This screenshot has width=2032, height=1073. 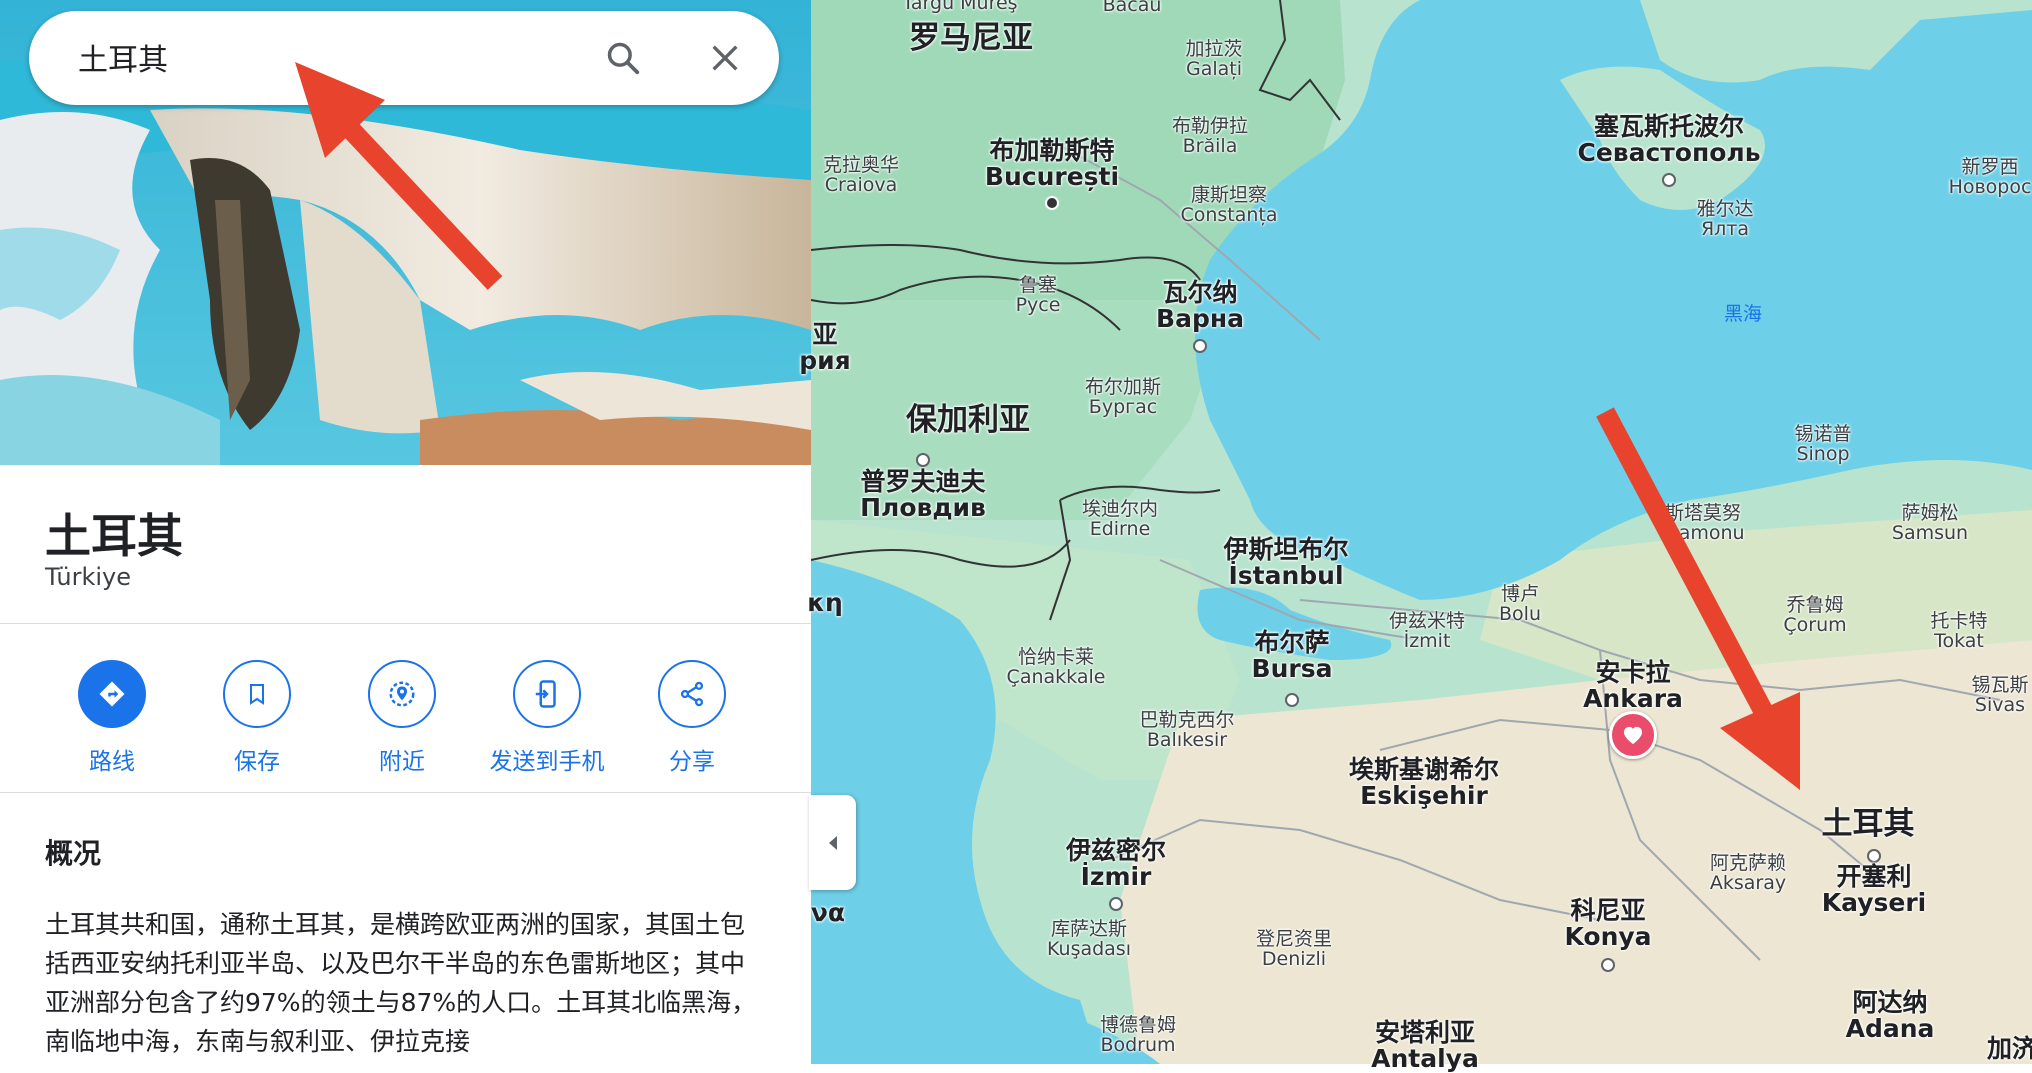 I want to click on collapse-panel-button, so click(x=832, y=842).